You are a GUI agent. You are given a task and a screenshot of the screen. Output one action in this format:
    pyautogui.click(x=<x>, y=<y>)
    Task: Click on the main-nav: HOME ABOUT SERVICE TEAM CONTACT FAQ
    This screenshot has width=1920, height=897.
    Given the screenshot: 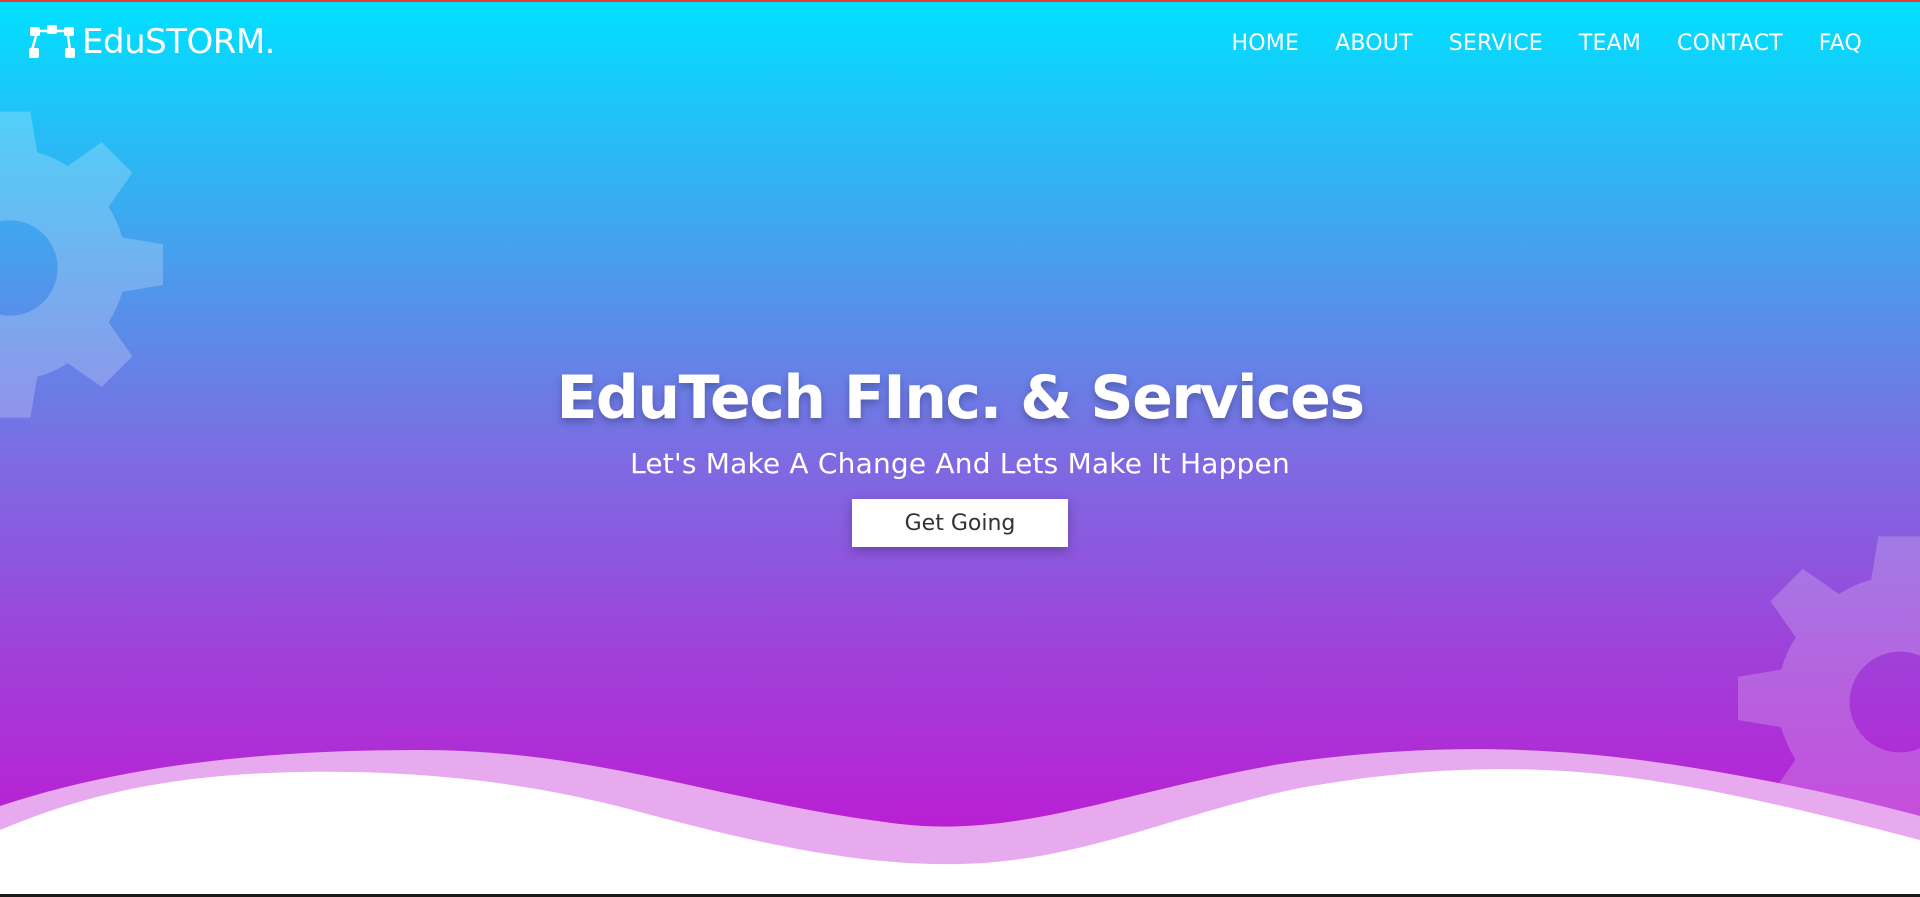 What is the action you would take?
    pyautogui.click(x=1547, y=44)
    